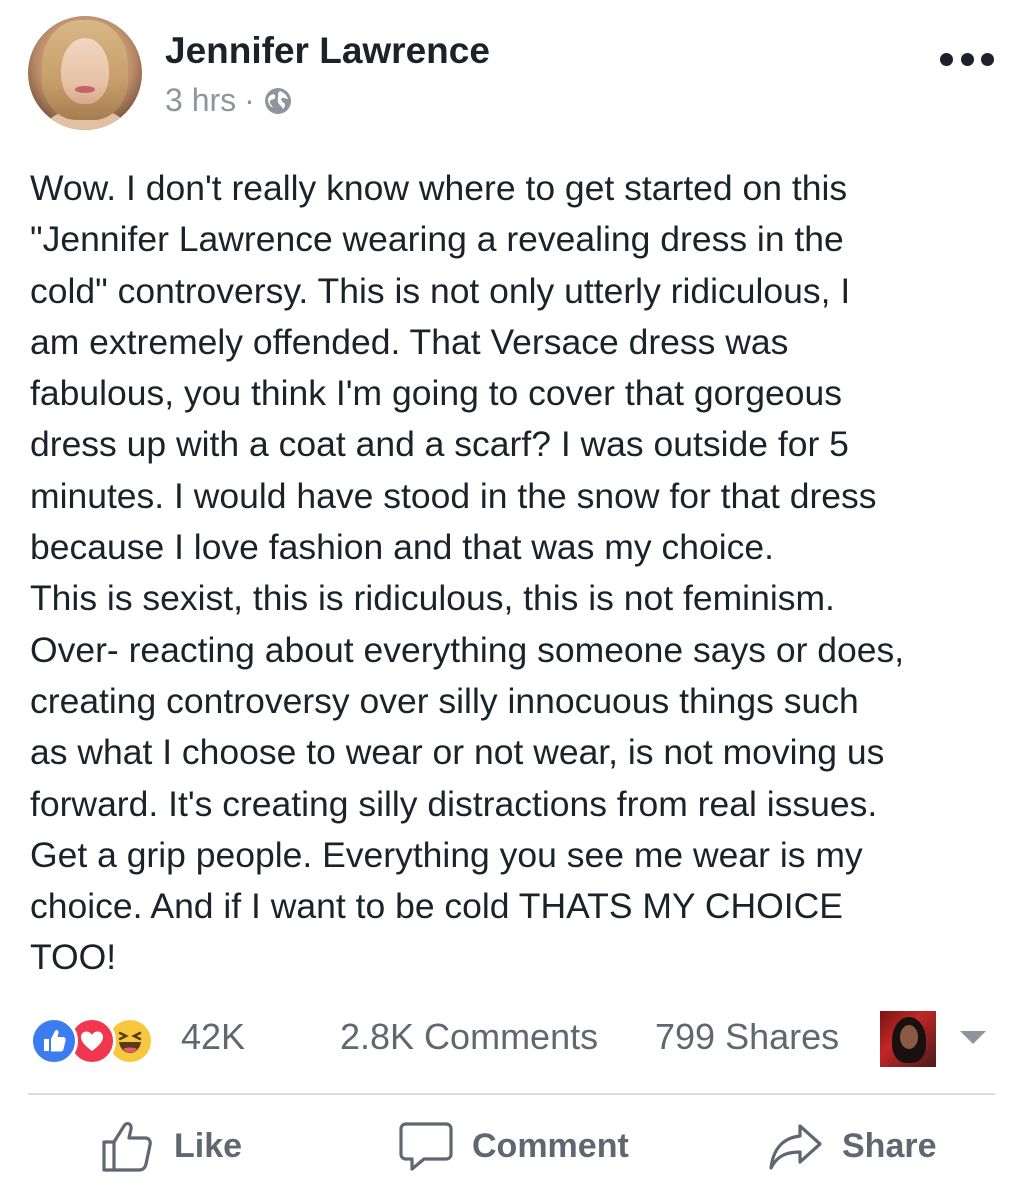 The height and width of the screenshot is (1200, 1019). I want to click on author-name: Jennifer Lawrence, so click(327, 51).